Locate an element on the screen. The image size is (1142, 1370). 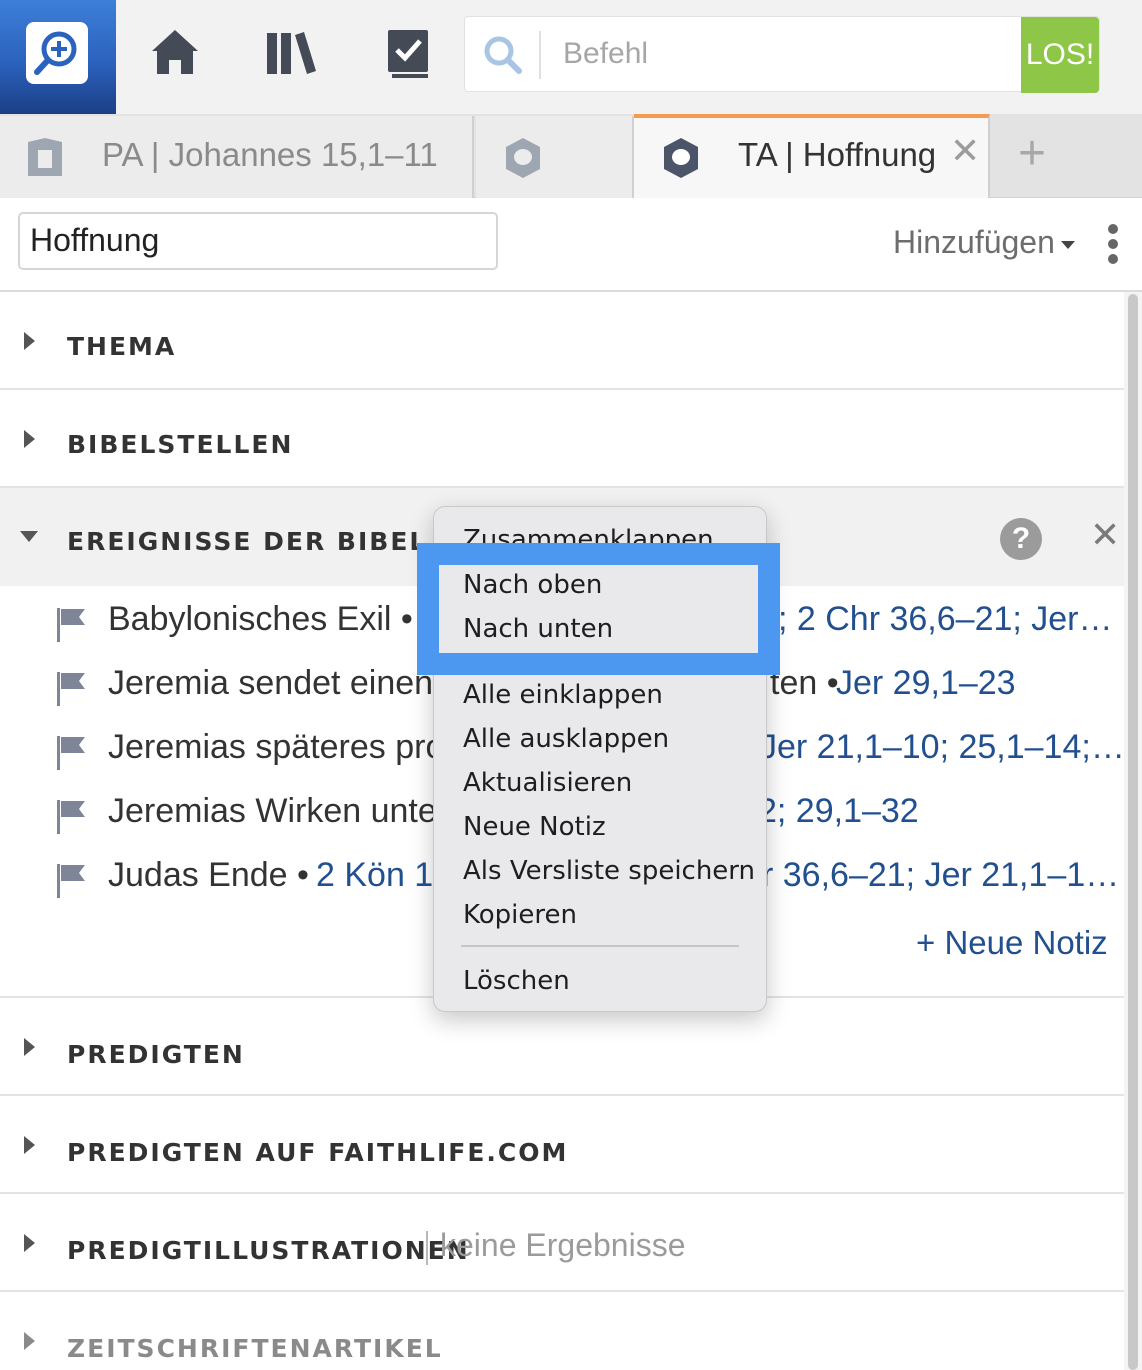
section-thema: THEMA is located at coordinates (562, 341).